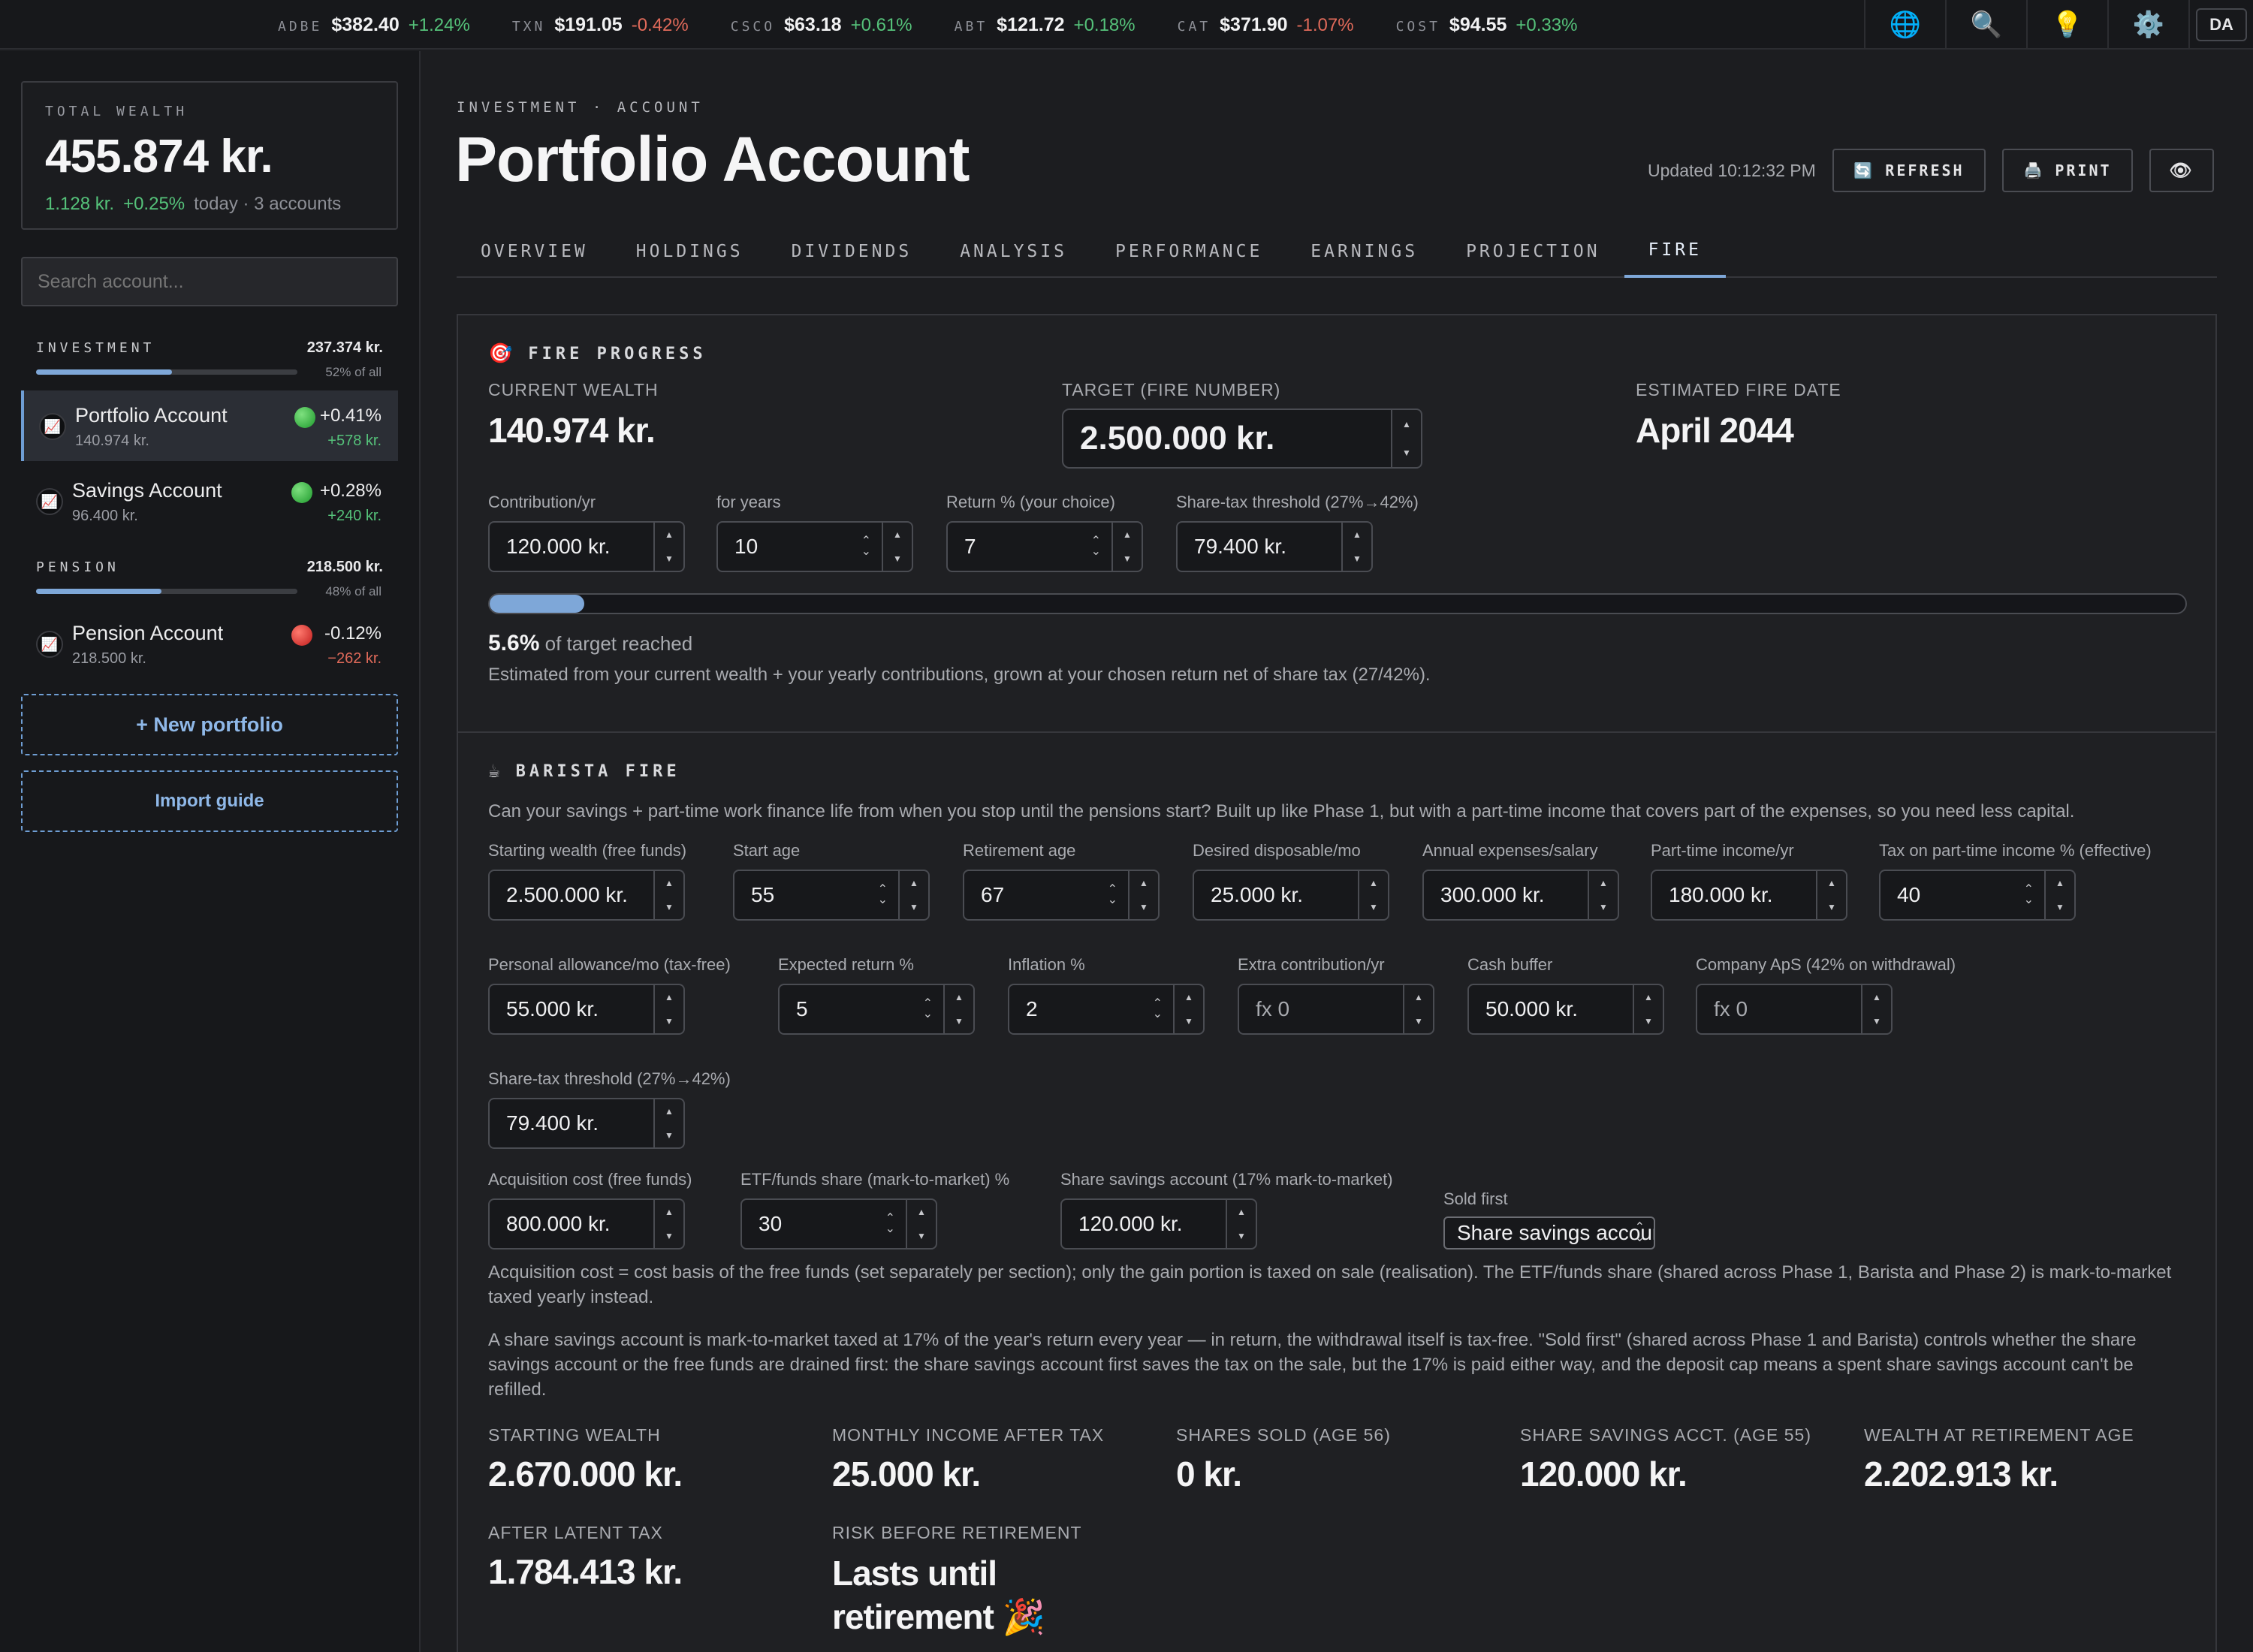  Describe the element at coordinates (1904, 25) in the screenshot. I see `globe-icon: 🌐` at that location.